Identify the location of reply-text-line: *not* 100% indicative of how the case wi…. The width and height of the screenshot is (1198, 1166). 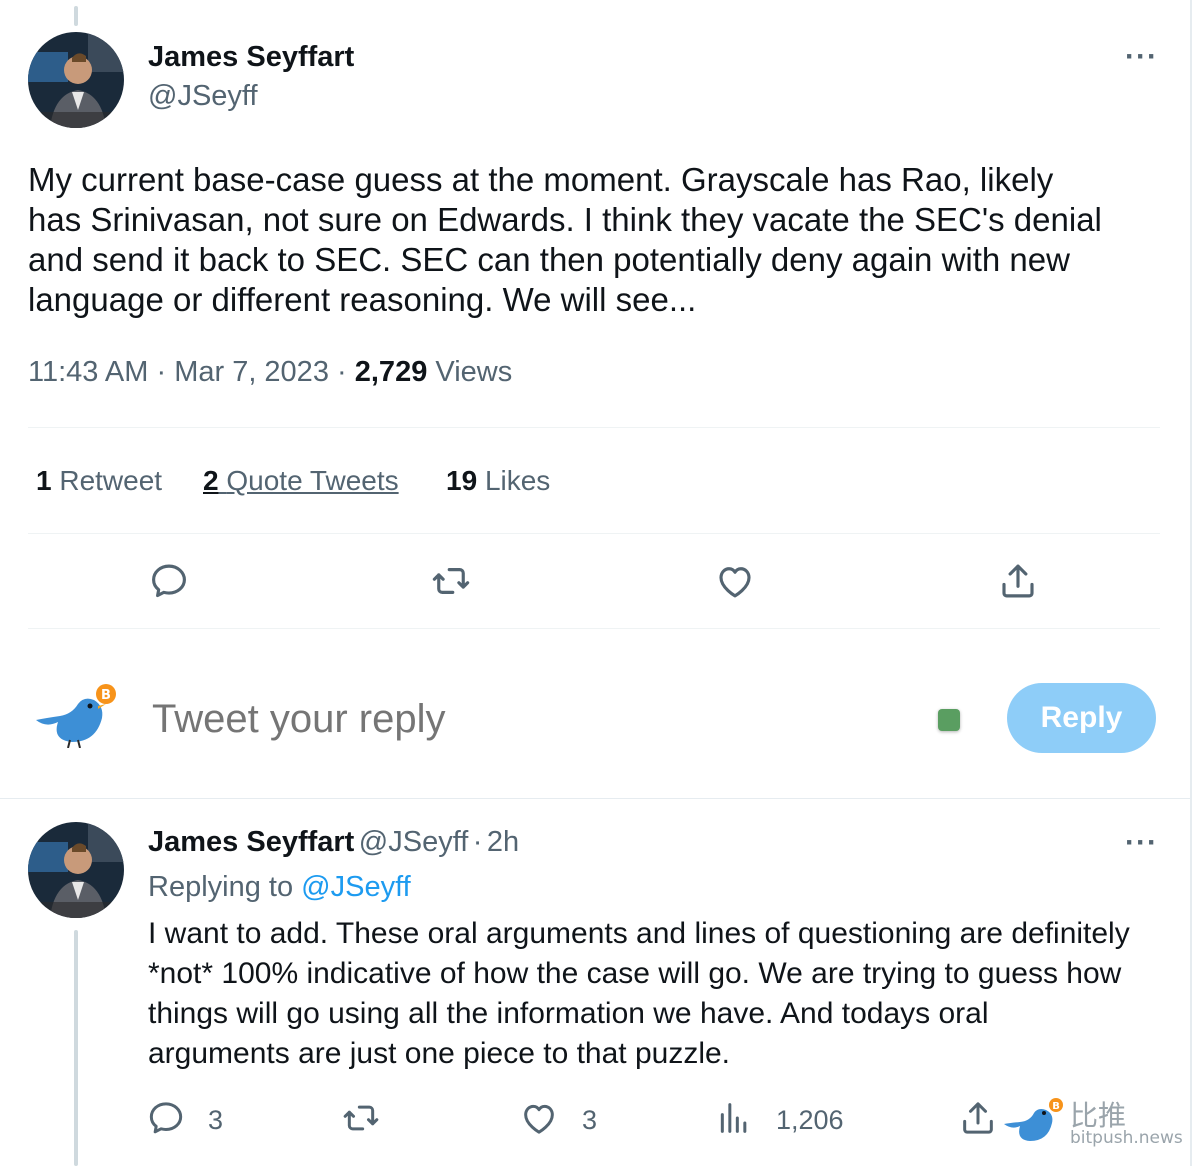
(635, 973).